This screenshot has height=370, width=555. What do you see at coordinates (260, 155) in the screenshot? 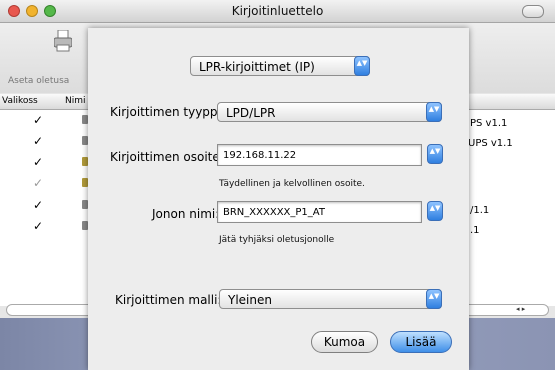
I see `printer-address-value: 192.168.11.22` at bounding box center [260, 155].